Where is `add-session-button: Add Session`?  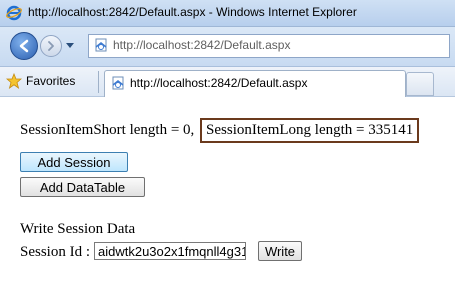 add-session-button: Add Session is located at coordinates (74, 162).